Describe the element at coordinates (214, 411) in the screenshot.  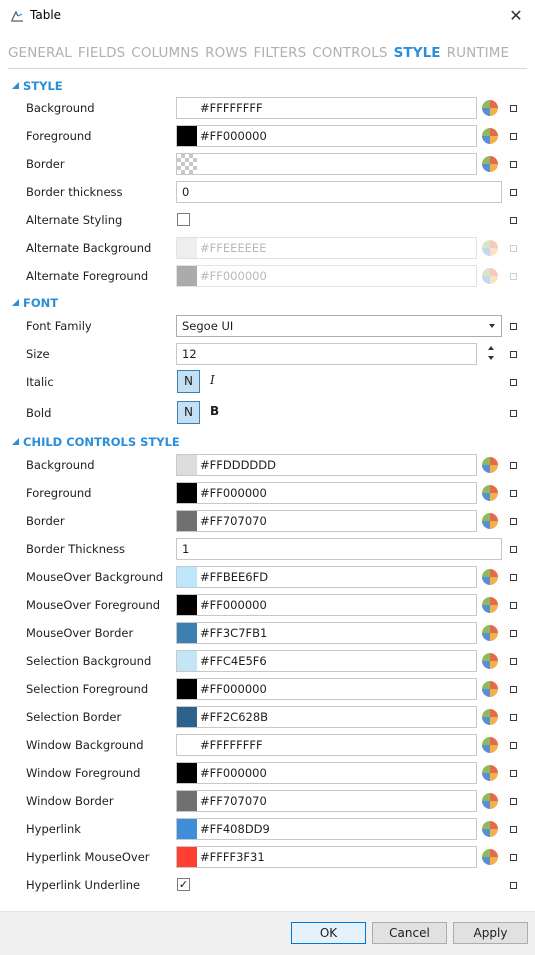
I see `bold-toggle: B` at that location.